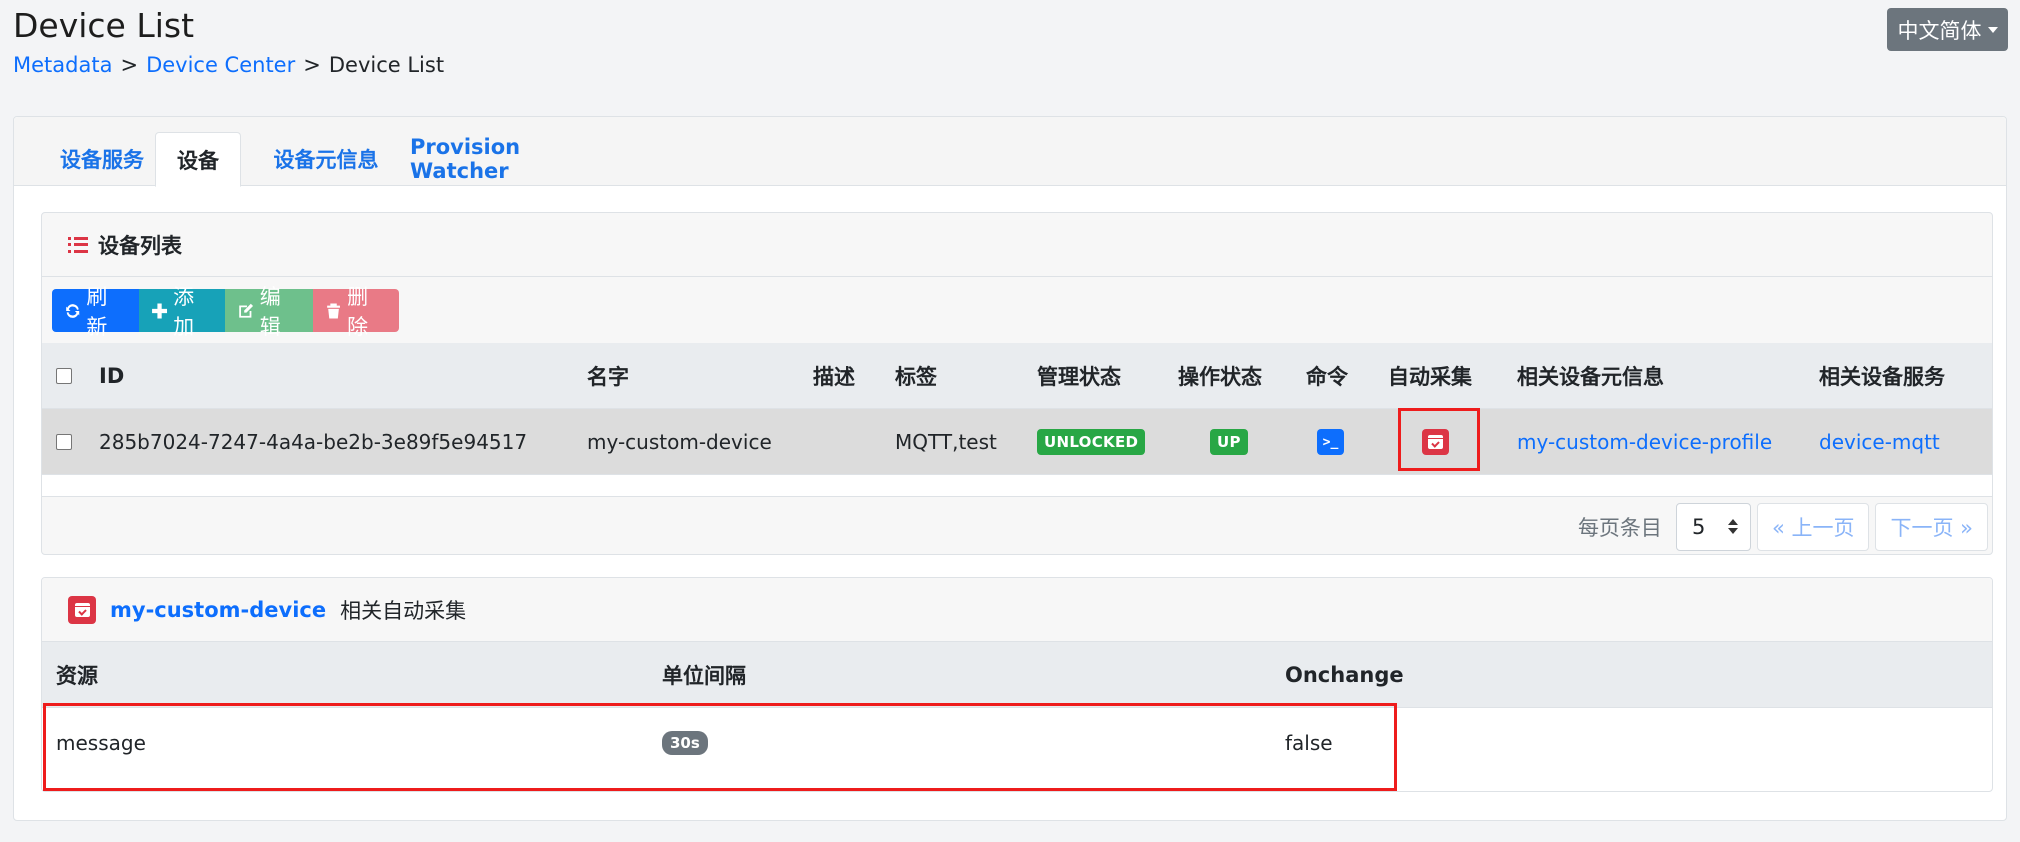 Image resolution: width=2020 pixels, height=842 pixels. What do you see at coordinates (1931, 526) in the screenshot?
I see `next-page-button: 下一页 »` at bounding box center [1931, 526].